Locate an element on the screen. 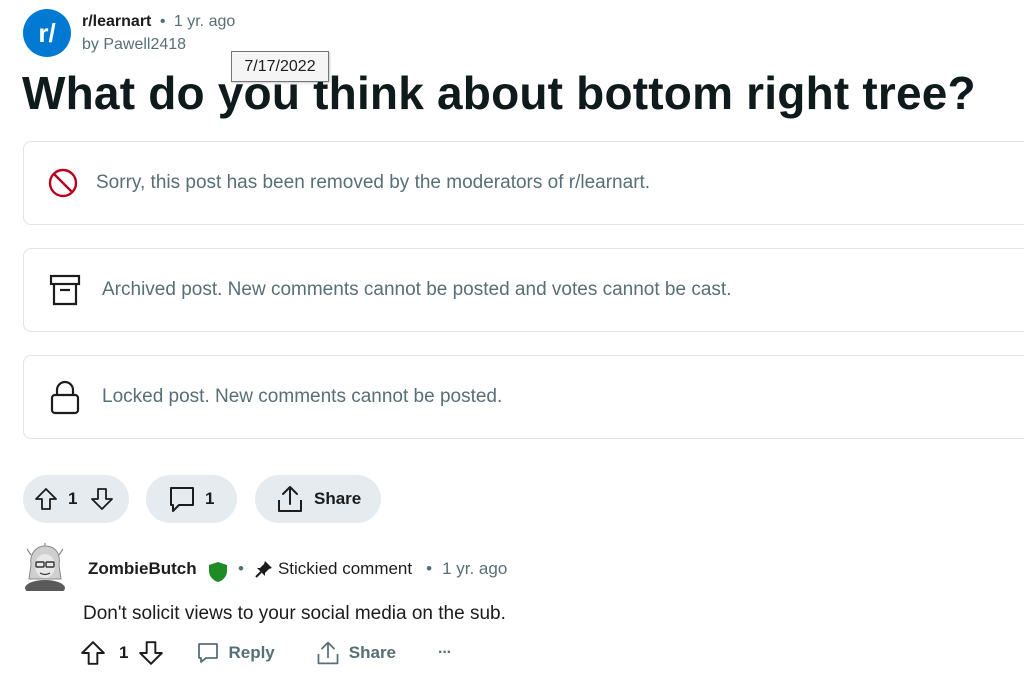 The width and height of the screenshot is (1024, 677). comment-author: ZombieButch is located at coordinates (142, 569).